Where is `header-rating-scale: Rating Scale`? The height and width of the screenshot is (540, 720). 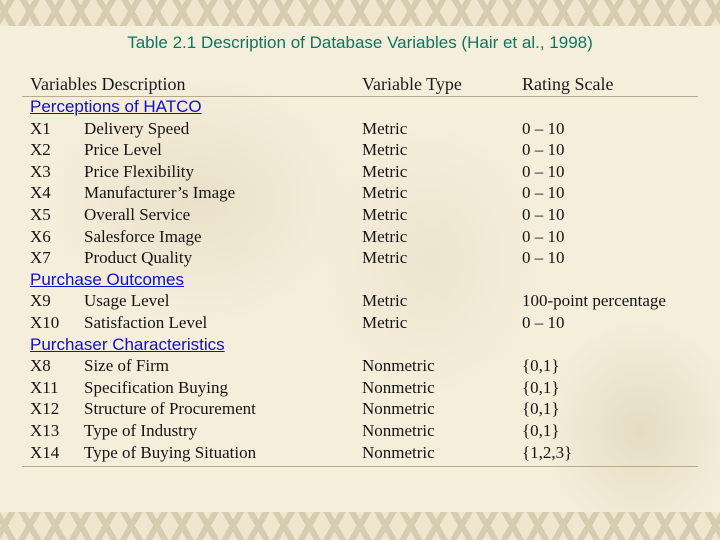 header-rating-scale: Rating Scale is located at coordinates (568, 84).